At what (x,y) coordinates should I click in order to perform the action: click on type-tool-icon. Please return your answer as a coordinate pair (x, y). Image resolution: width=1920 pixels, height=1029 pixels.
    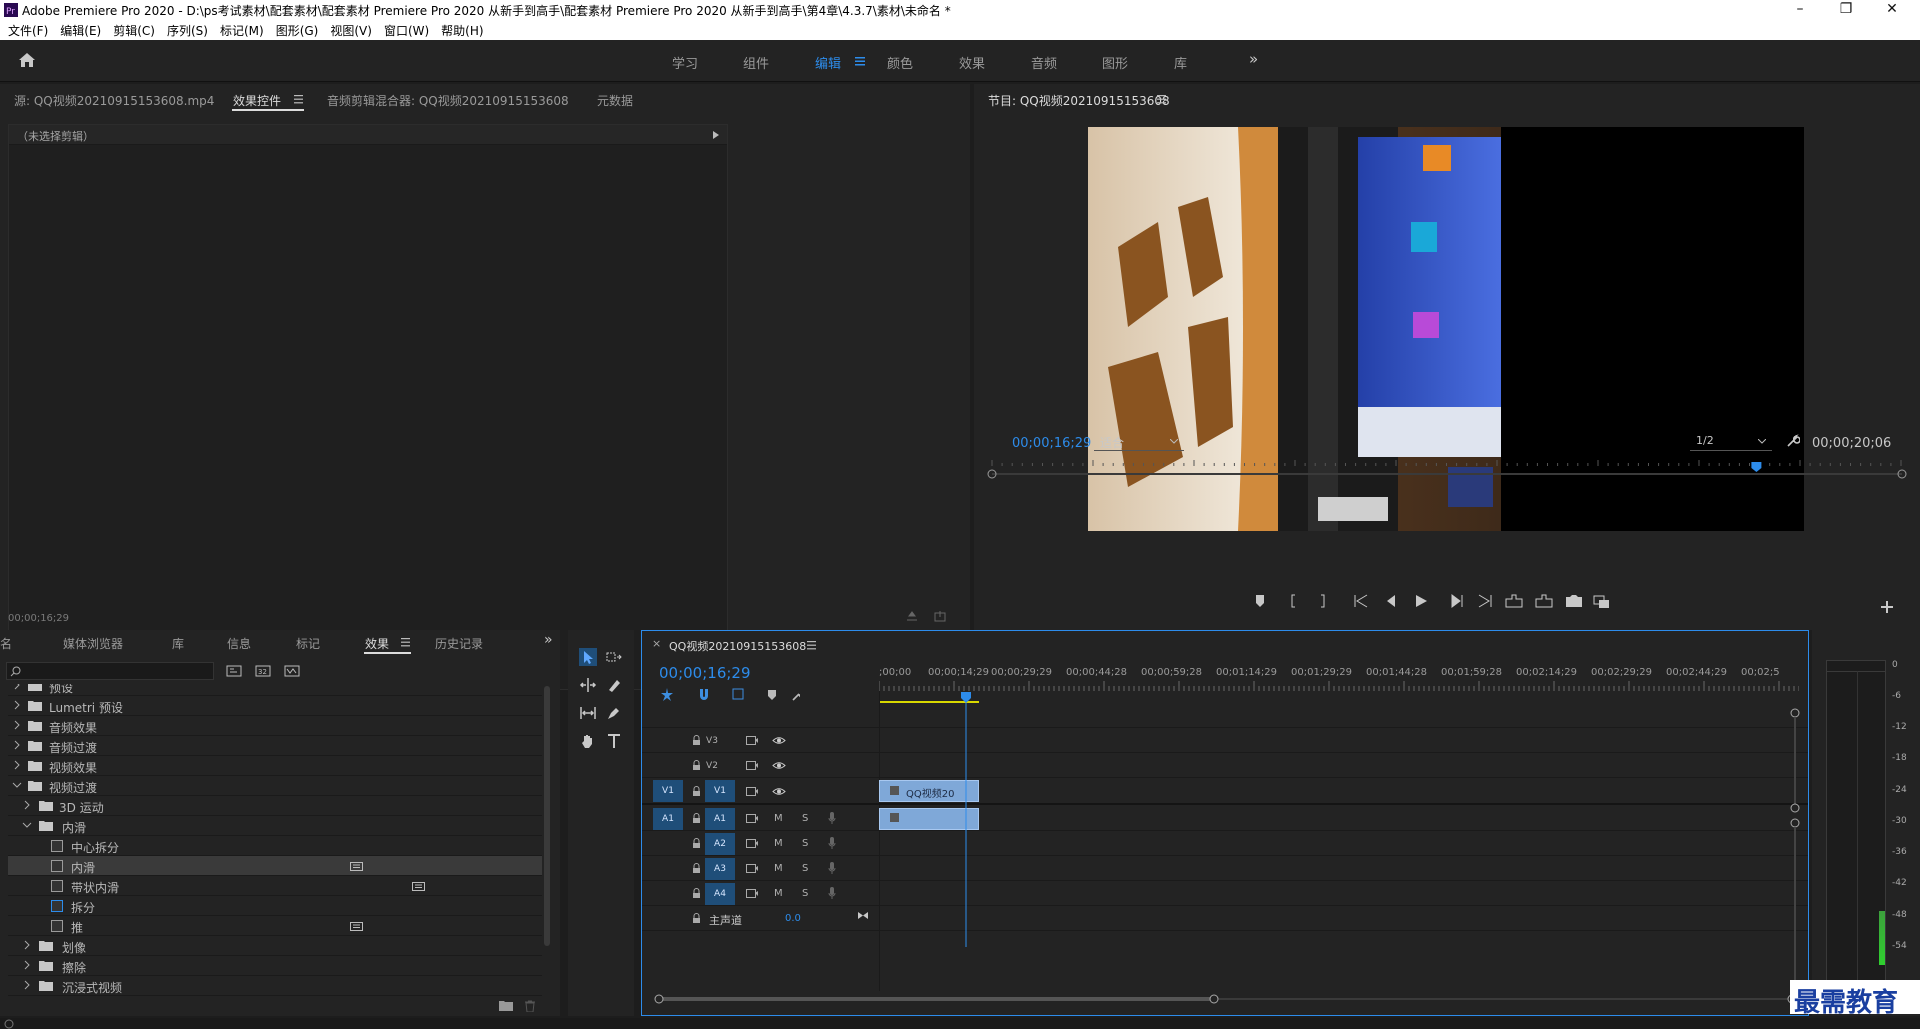
    Looking at the image, I should click on (614, 741).